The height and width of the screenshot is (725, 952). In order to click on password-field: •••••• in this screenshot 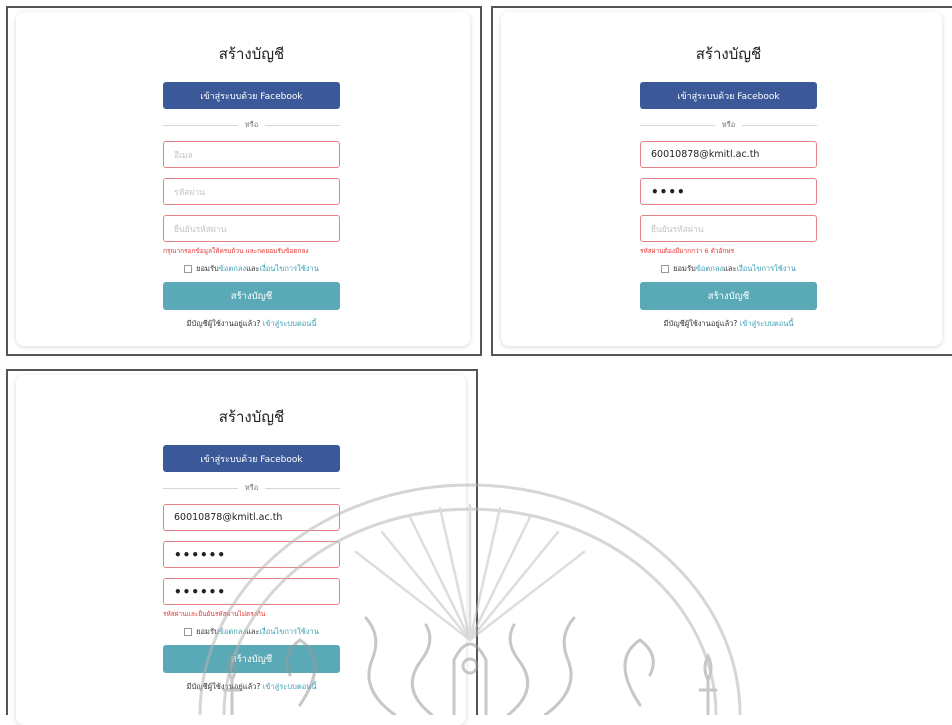, I will do `click(251, 554)`.